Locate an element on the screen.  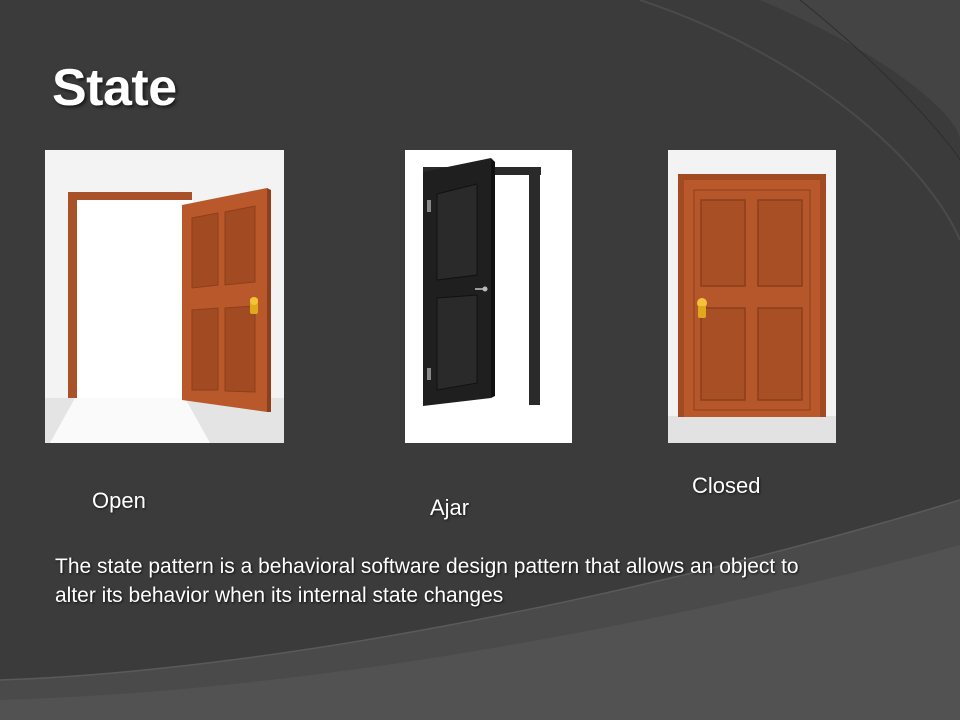
open-door-image is located at coordinates (164, 296).